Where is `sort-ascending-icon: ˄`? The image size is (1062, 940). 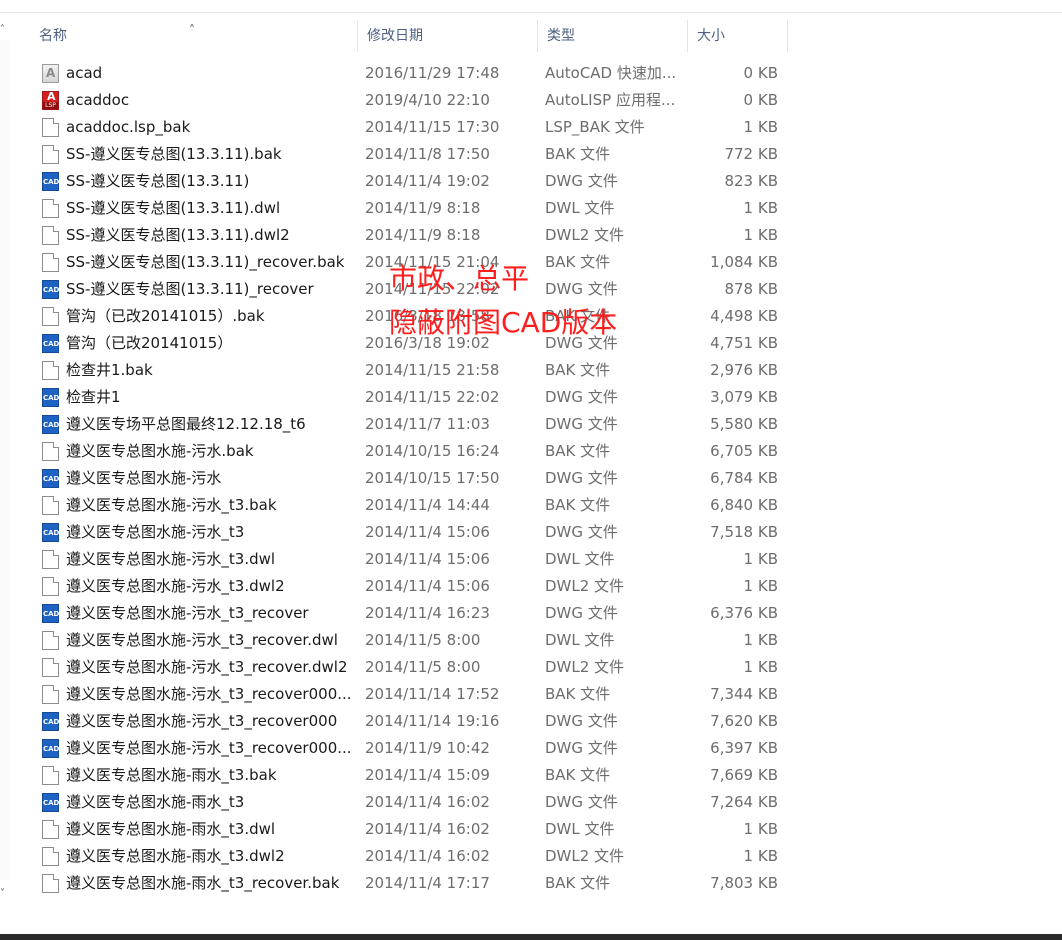
sort-ascending-icon: ˄ is located at coordinates (192, 30).